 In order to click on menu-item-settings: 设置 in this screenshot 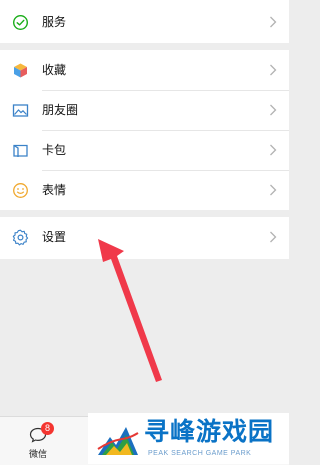, I will do `click(144, 237)`.